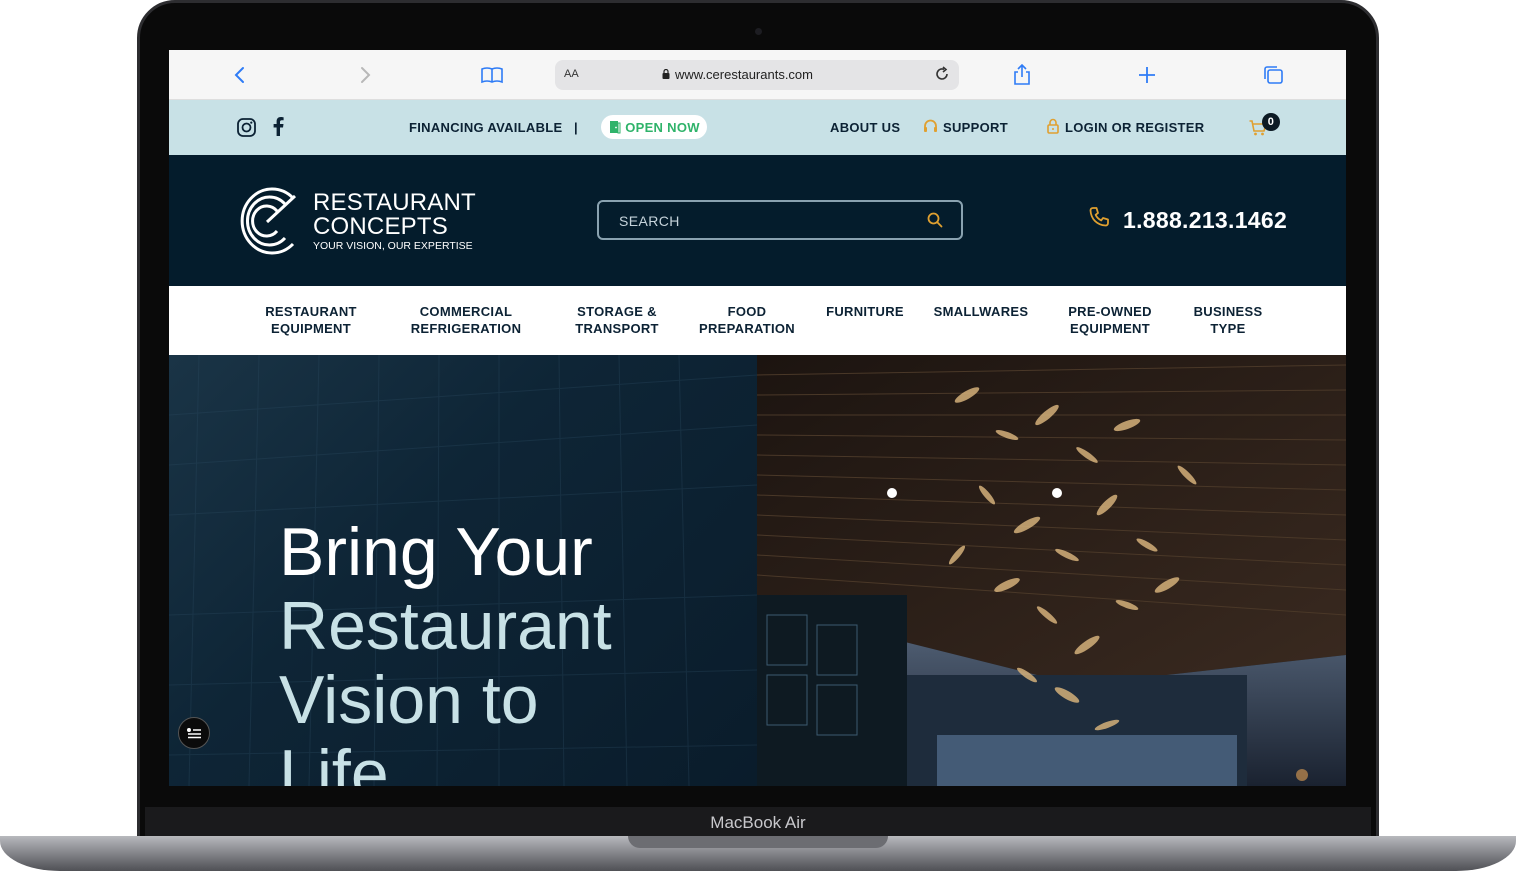  I want to click on phone-number: 1.888.213.1462, so click(1205, 220).